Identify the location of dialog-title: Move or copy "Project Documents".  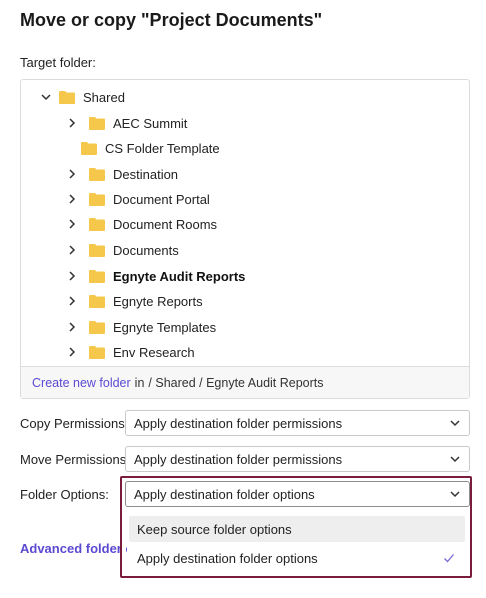
(171, 20).